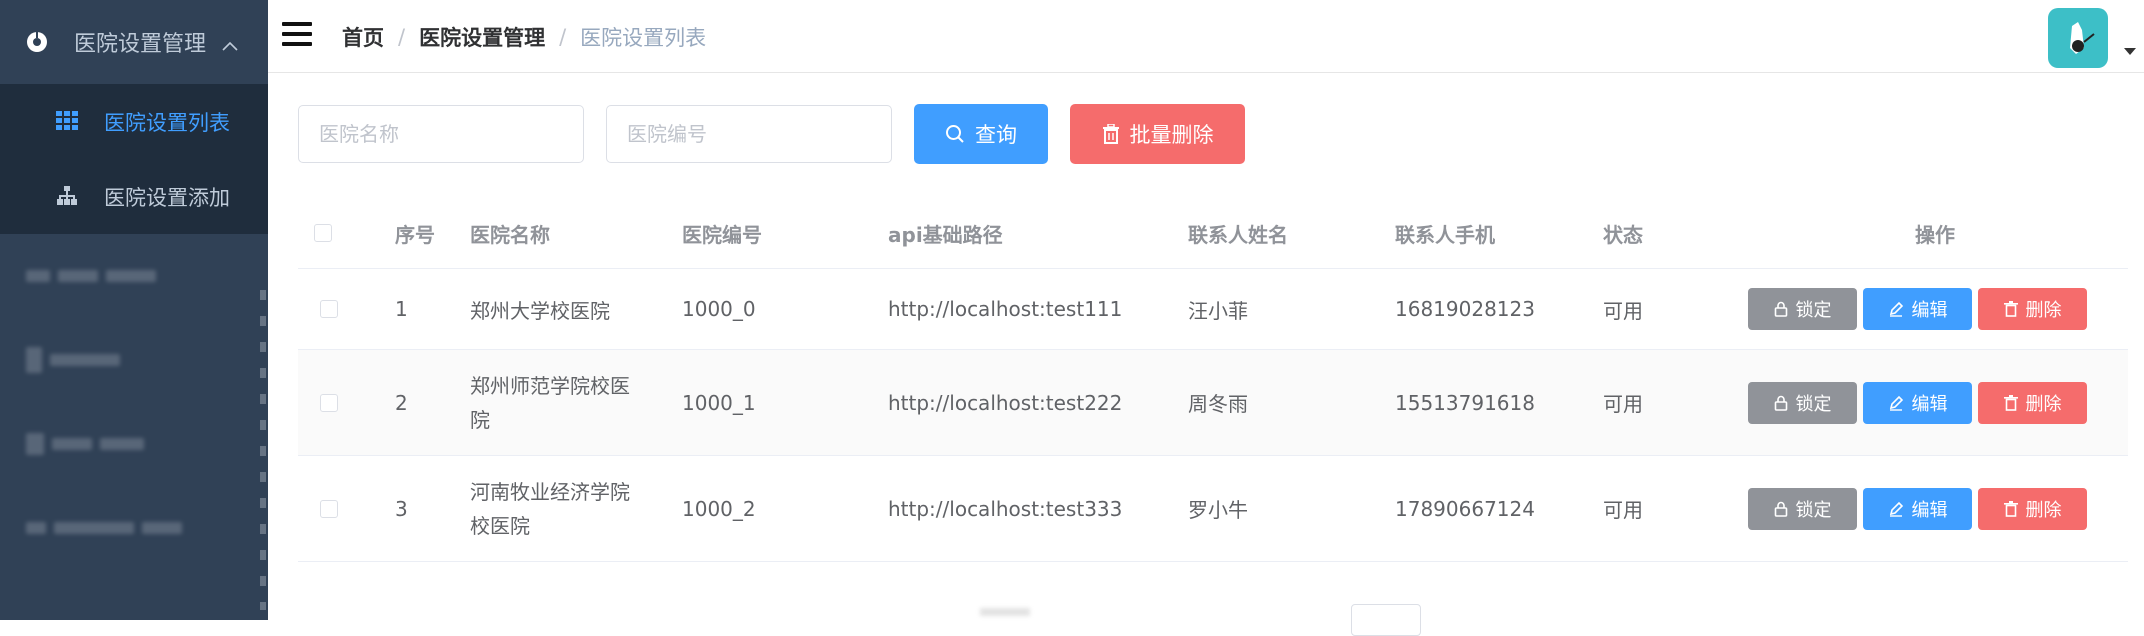 This screenshot has width=2144, height=636. I want to click on row-hospital-name: 郑州大学校医院, so click(540, 309).